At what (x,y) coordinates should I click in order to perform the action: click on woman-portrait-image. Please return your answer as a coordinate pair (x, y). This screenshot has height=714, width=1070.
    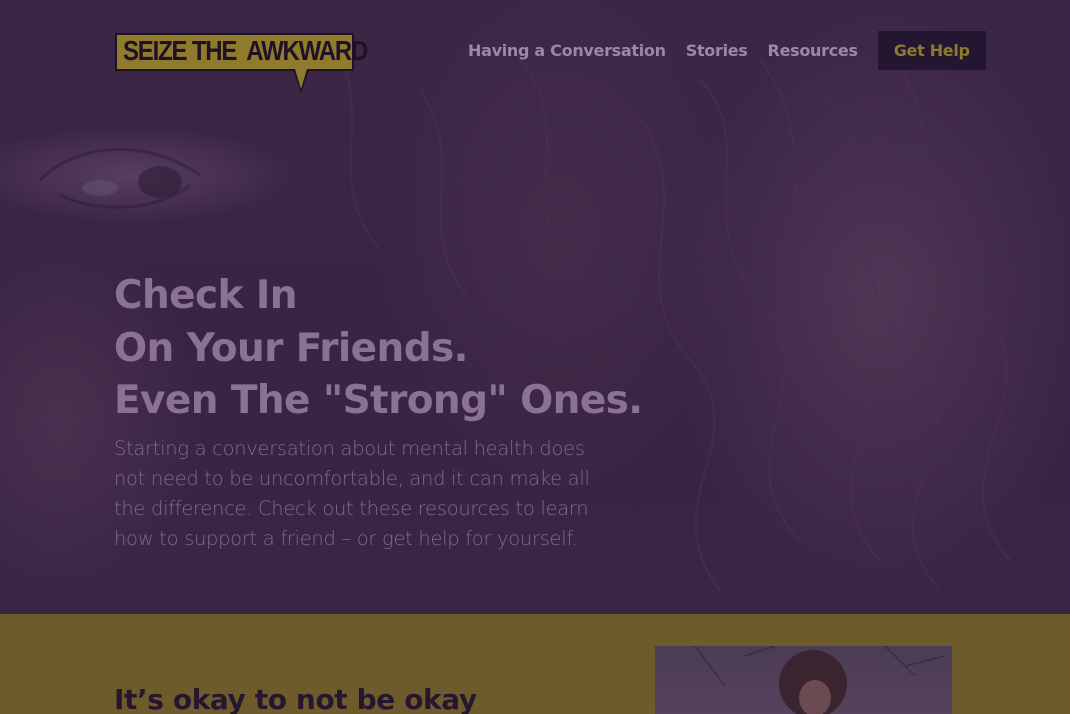
    Looking at the image, I should click on (820, 680).